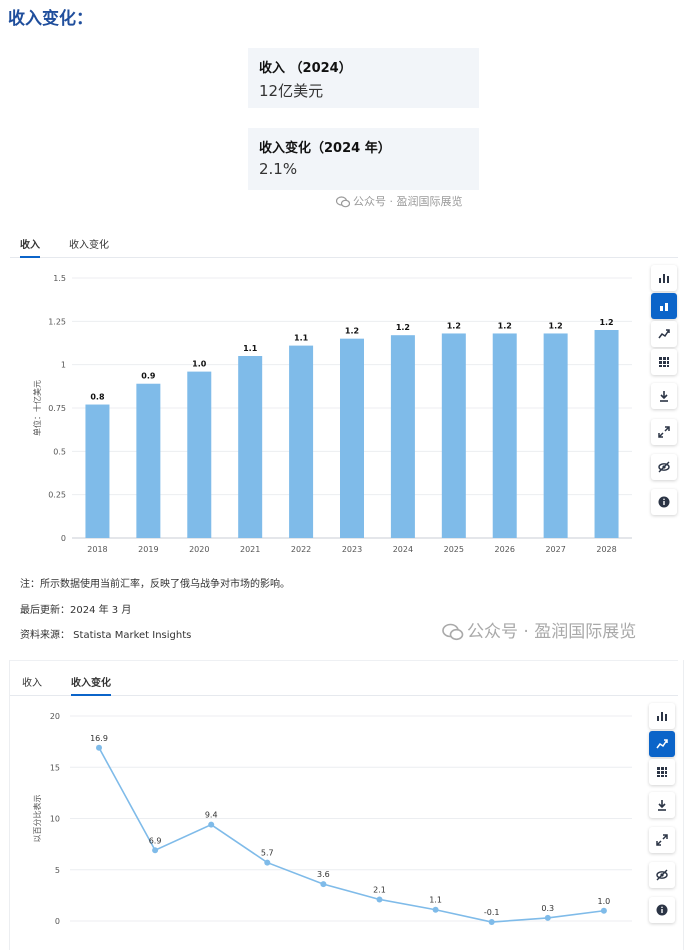  Describe the element at coordinates (99, 738) in the screenshot. I see `data-label: 16.9` at that location.